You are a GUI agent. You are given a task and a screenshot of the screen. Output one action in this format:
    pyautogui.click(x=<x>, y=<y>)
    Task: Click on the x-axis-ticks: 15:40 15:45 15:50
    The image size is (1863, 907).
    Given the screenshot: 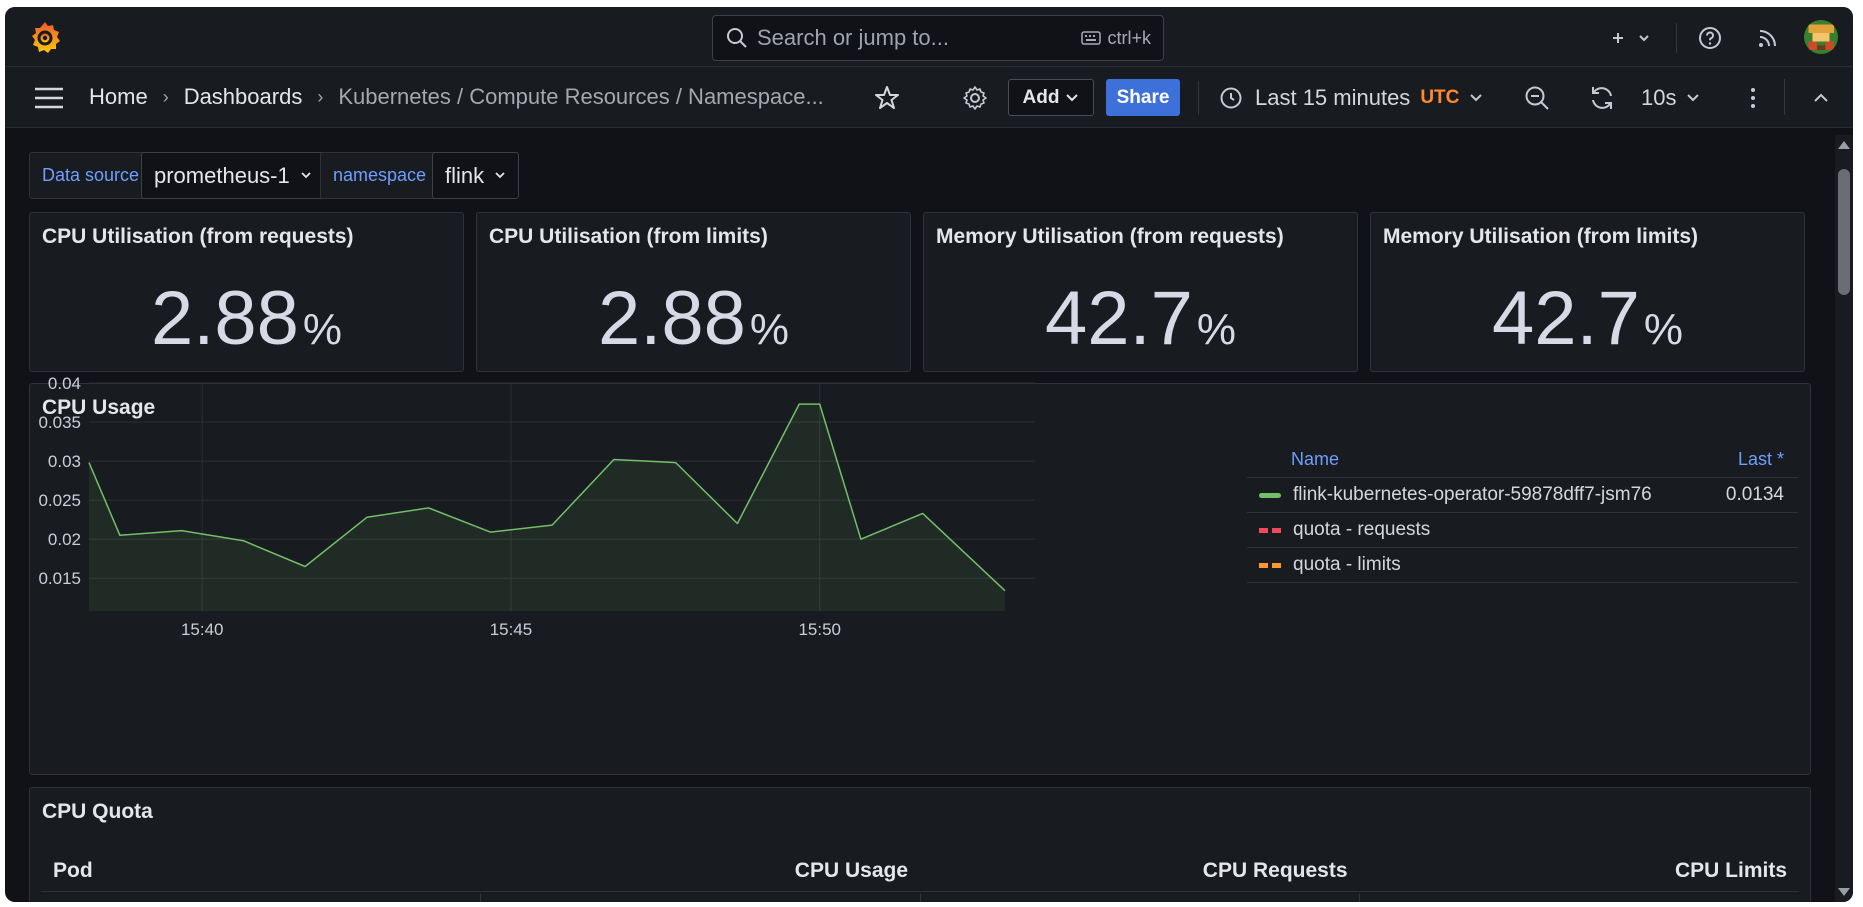 What is the action you would take?
    pyautogui.click(x=511, y=629)
    